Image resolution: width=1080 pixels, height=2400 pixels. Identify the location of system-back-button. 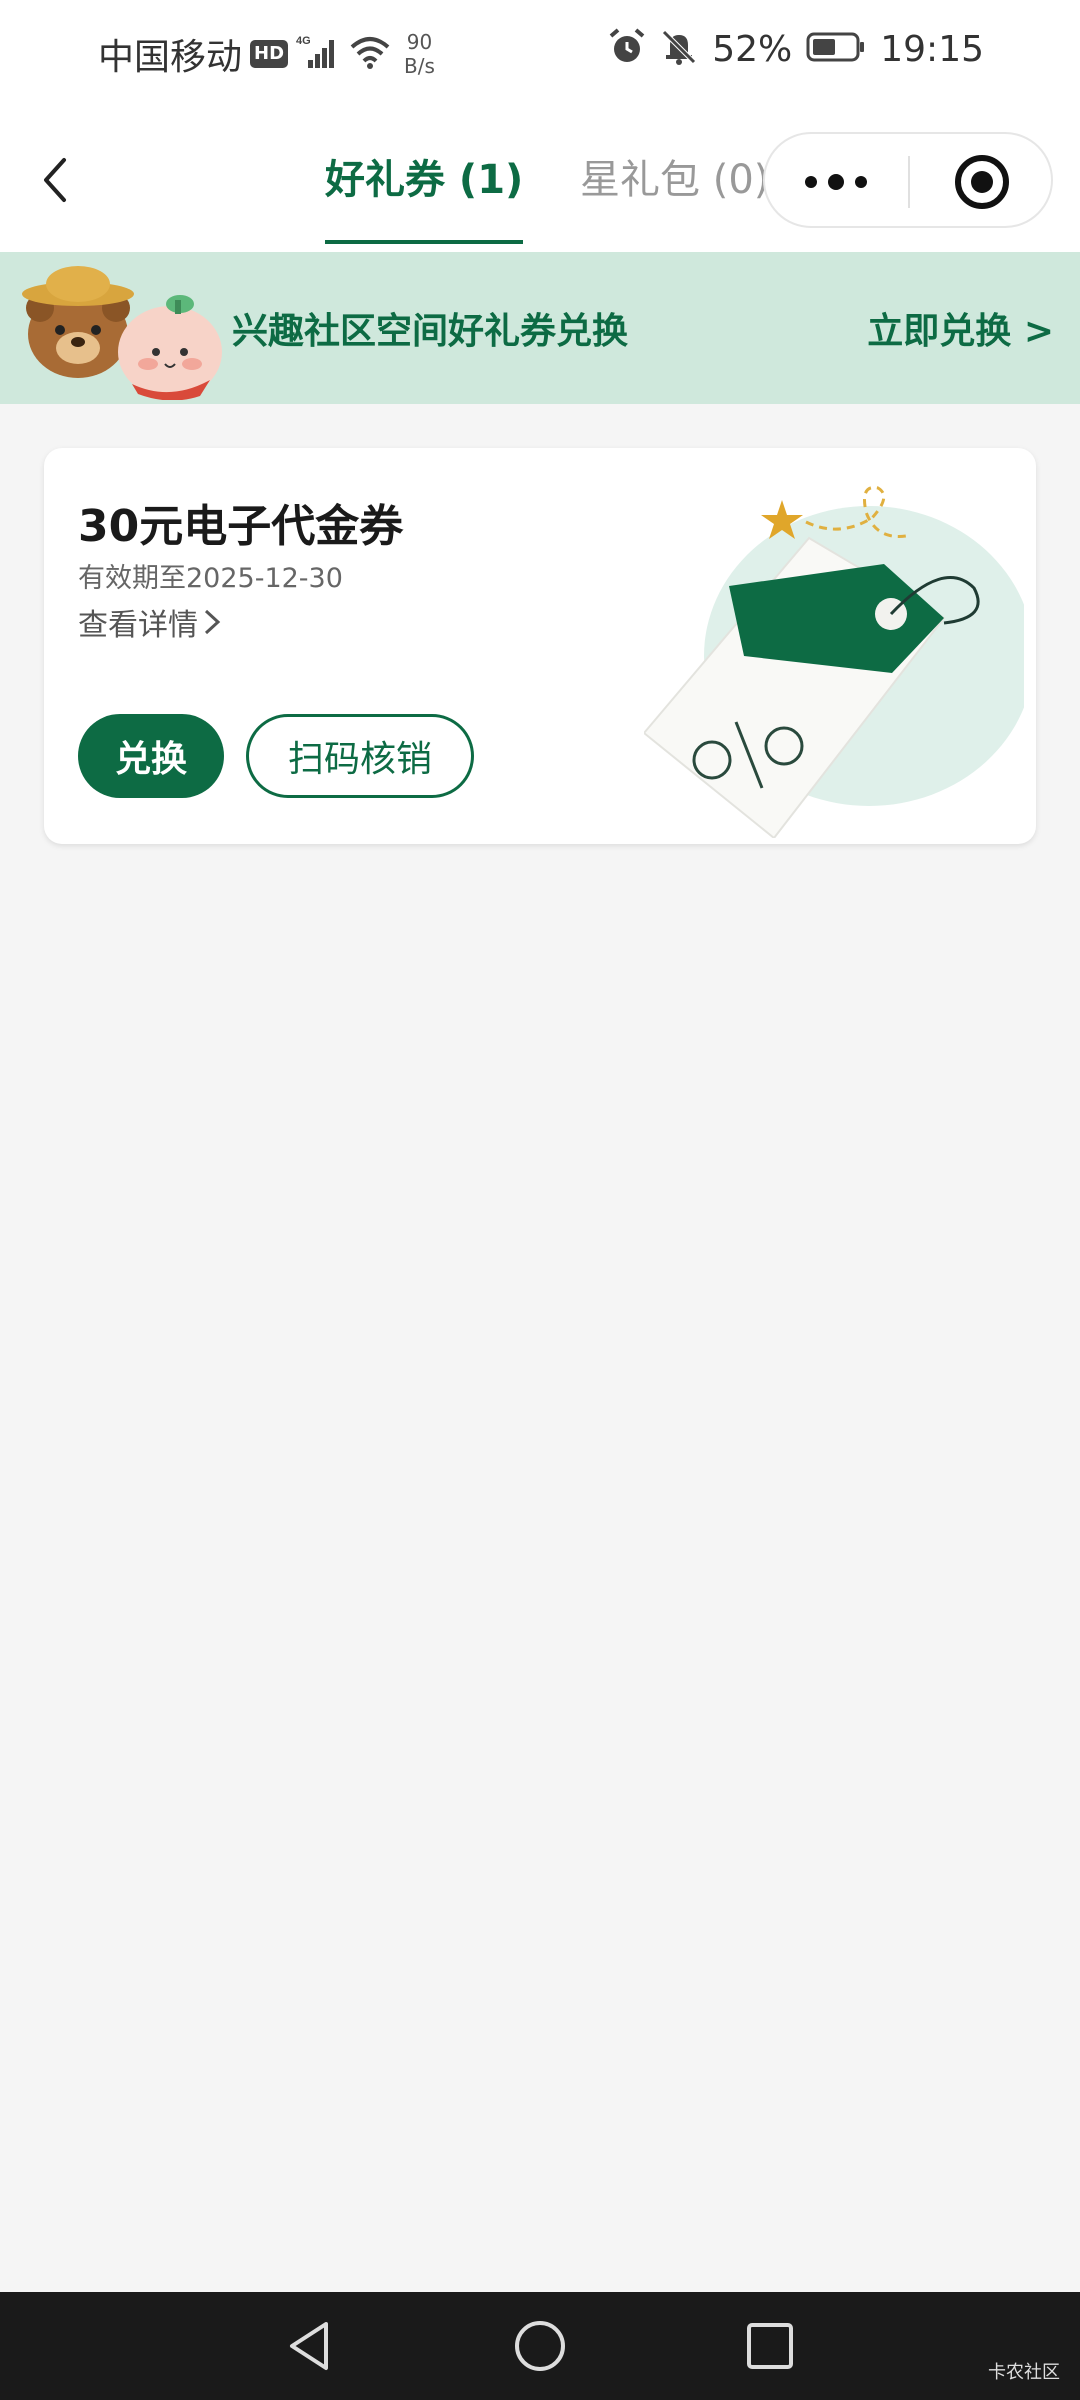
(310, 2346).